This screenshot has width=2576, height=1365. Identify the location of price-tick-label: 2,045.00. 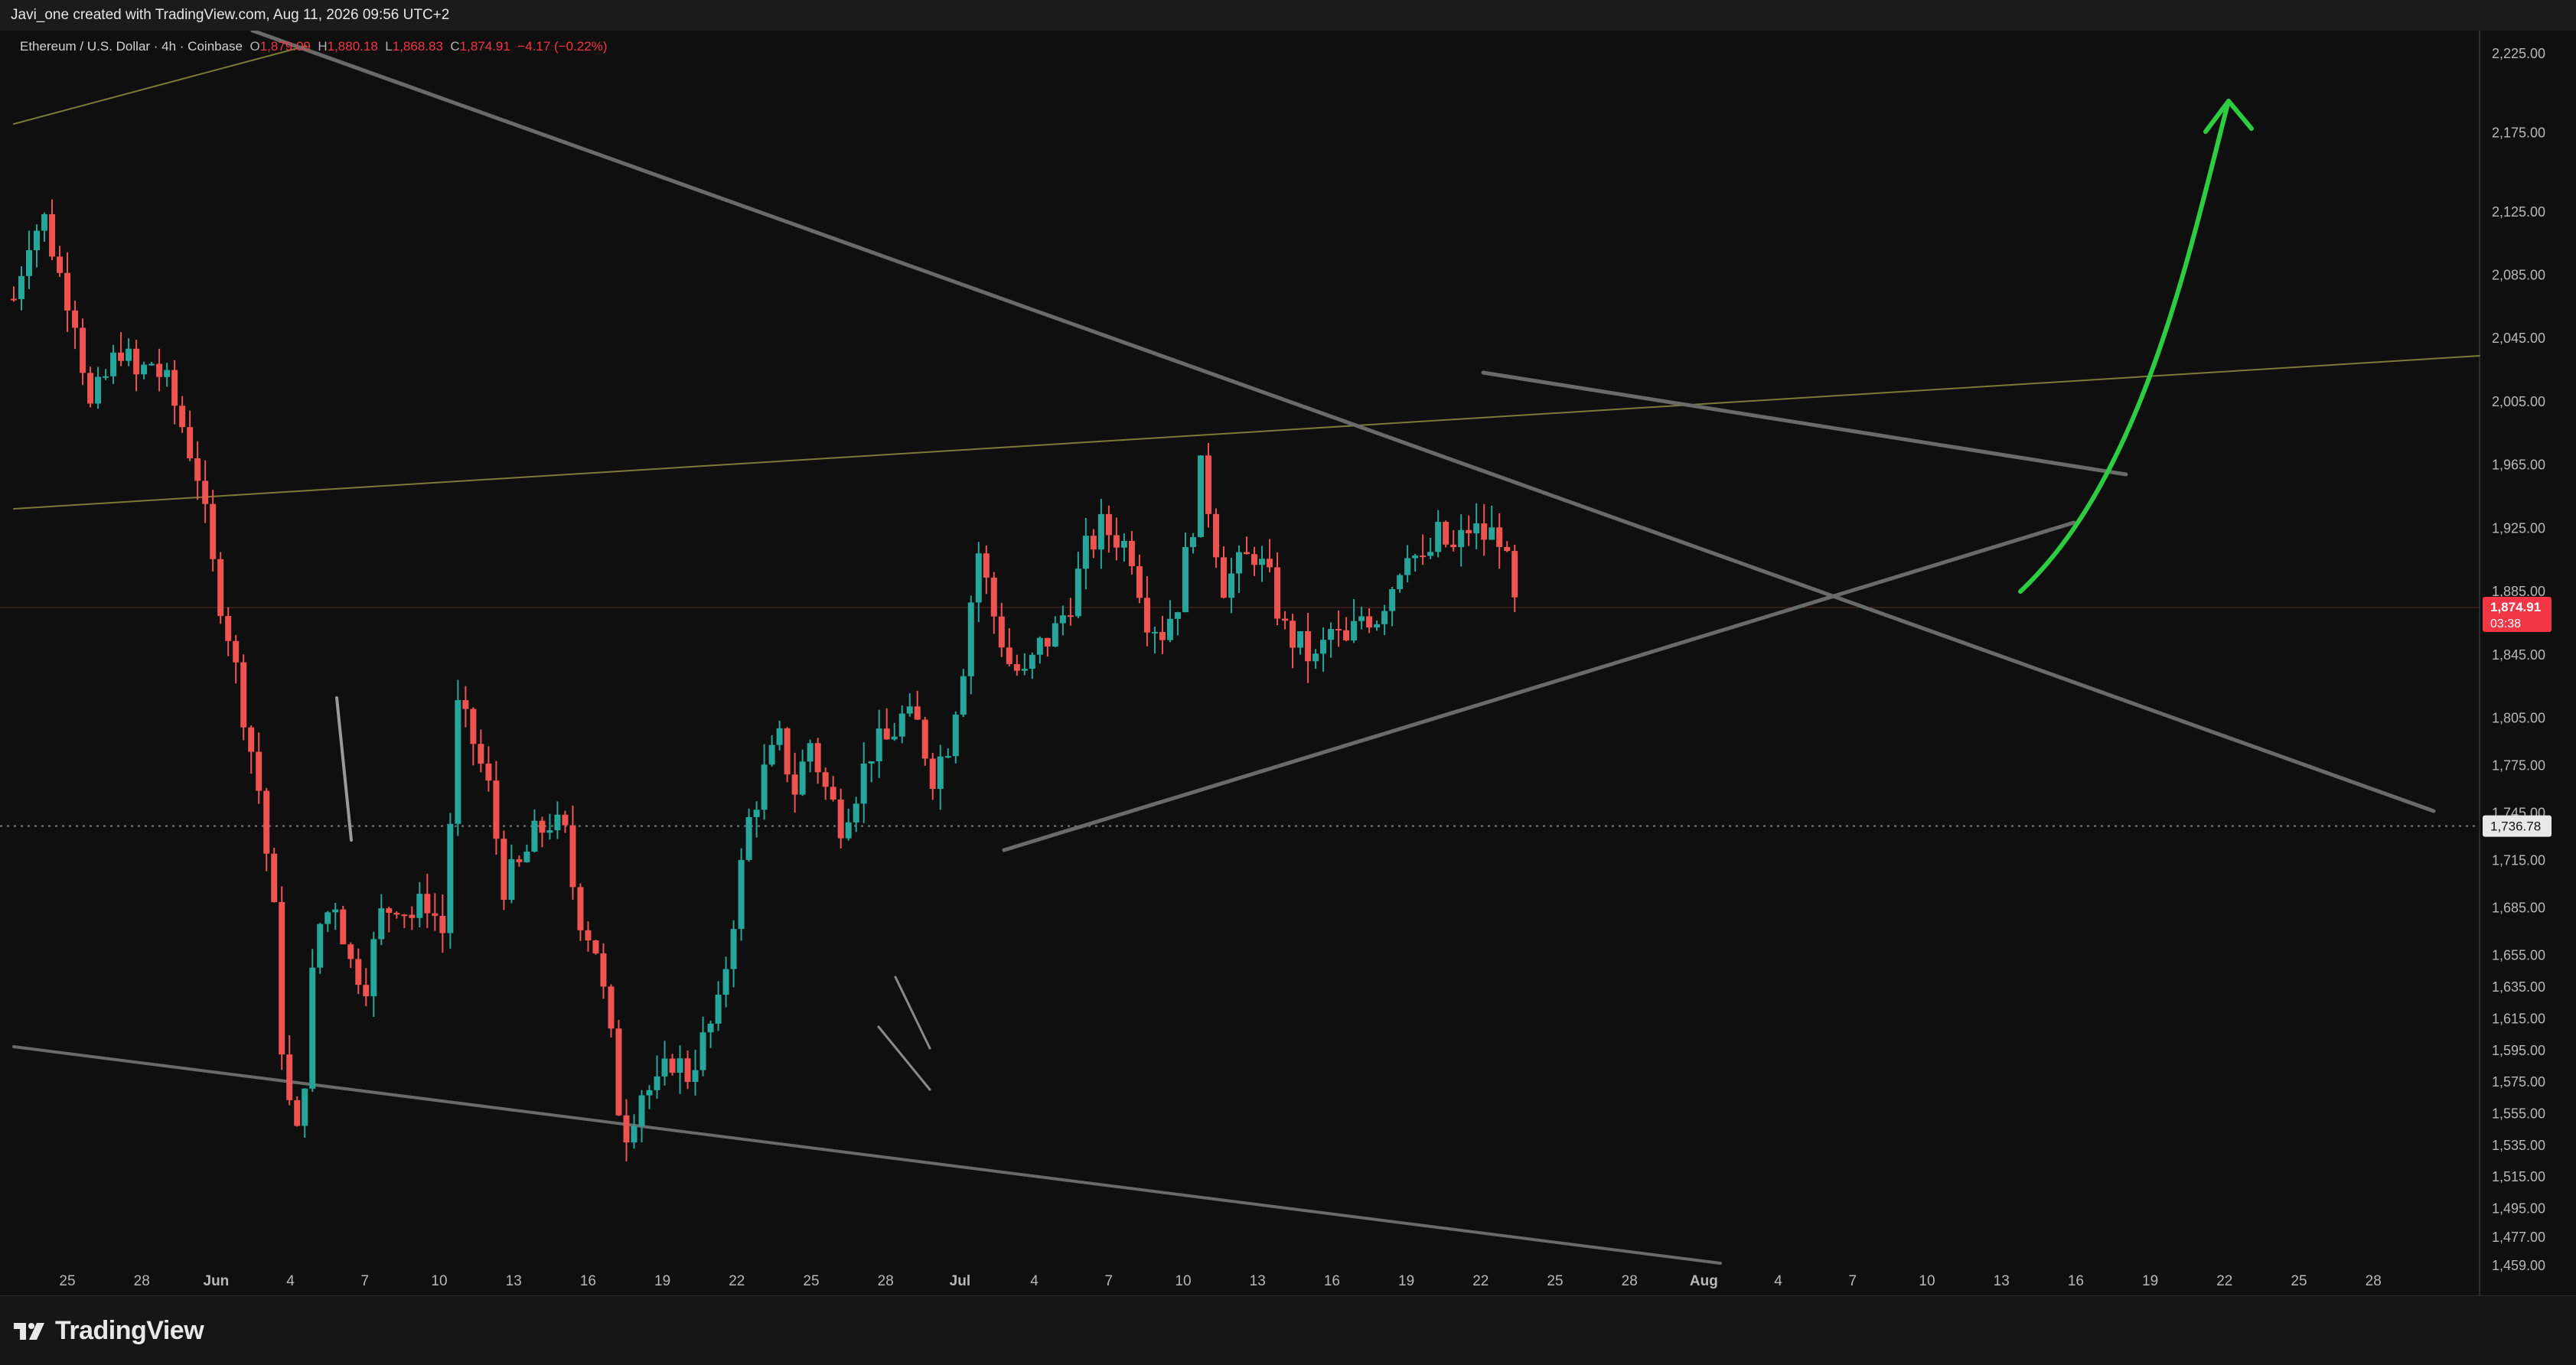
(2518, 338).